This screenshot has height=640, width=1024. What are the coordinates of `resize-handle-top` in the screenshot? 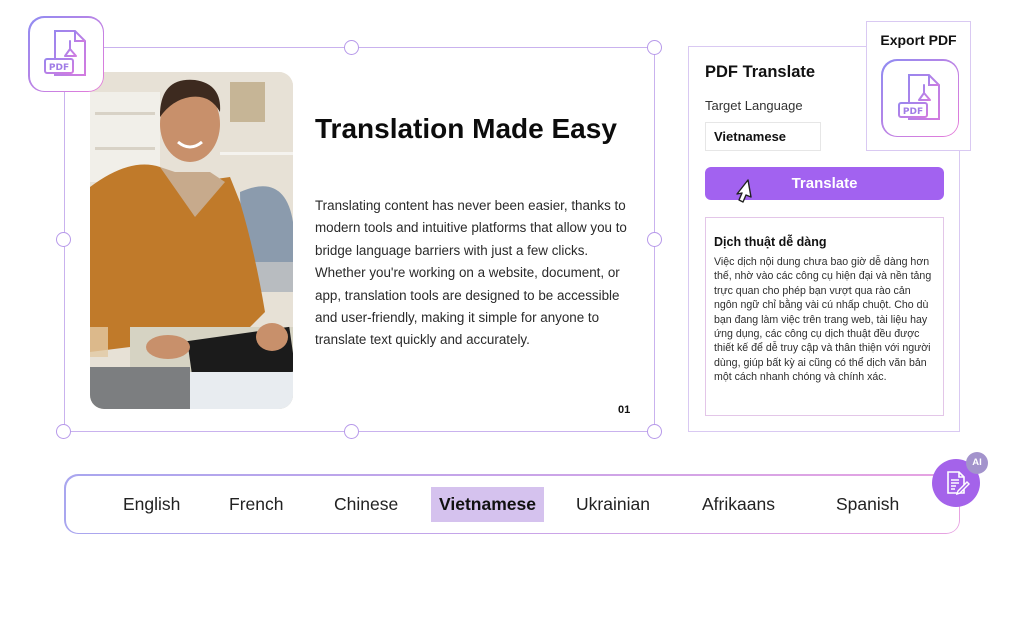 It's located at (351, 47).